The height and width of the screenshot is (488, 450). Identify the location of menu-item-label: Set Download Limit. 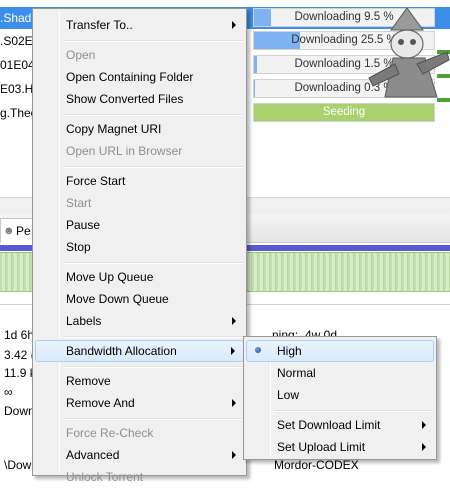
(329, 425).